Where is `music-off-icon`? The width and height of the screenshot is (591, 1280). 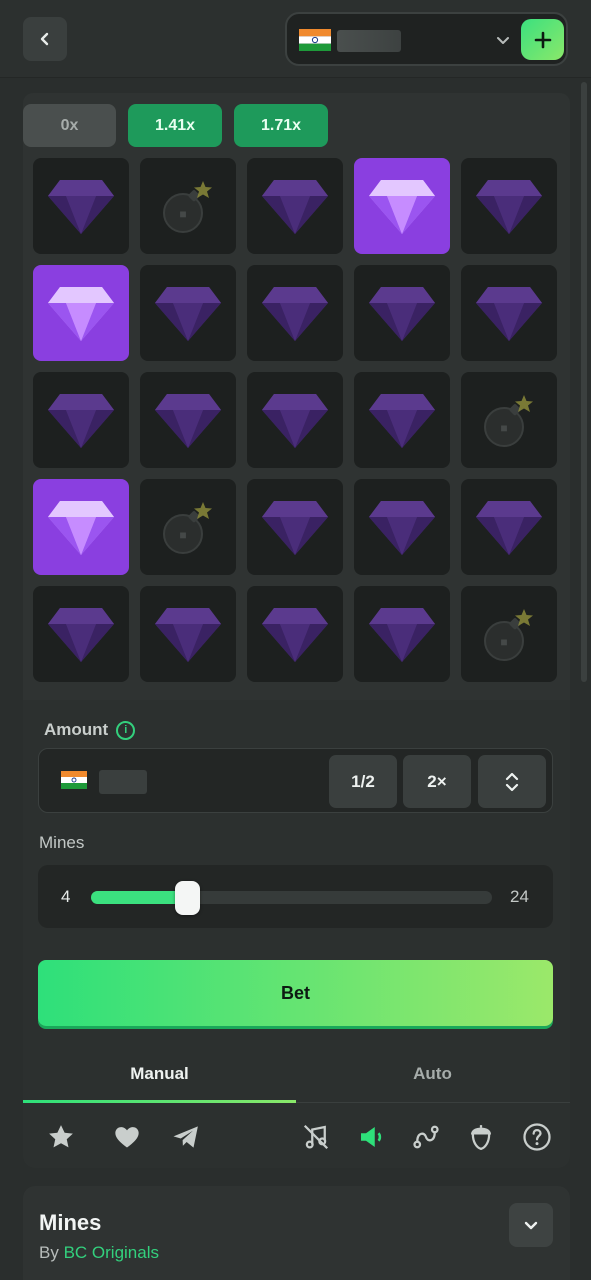 music-off-icon is located at coordinates (316, 1137).